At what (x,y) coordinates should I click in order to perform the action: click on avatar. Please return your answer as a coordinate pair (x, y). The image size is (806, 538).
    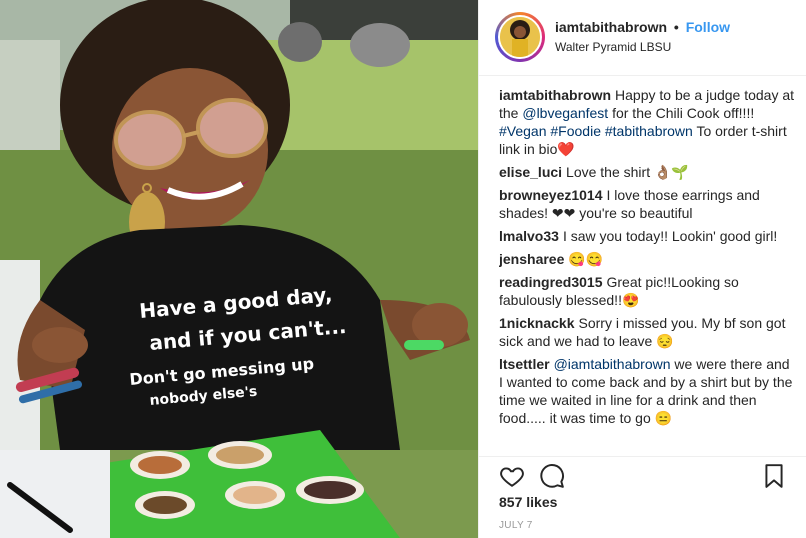
    Looking at the image, I should click on (520, 37).